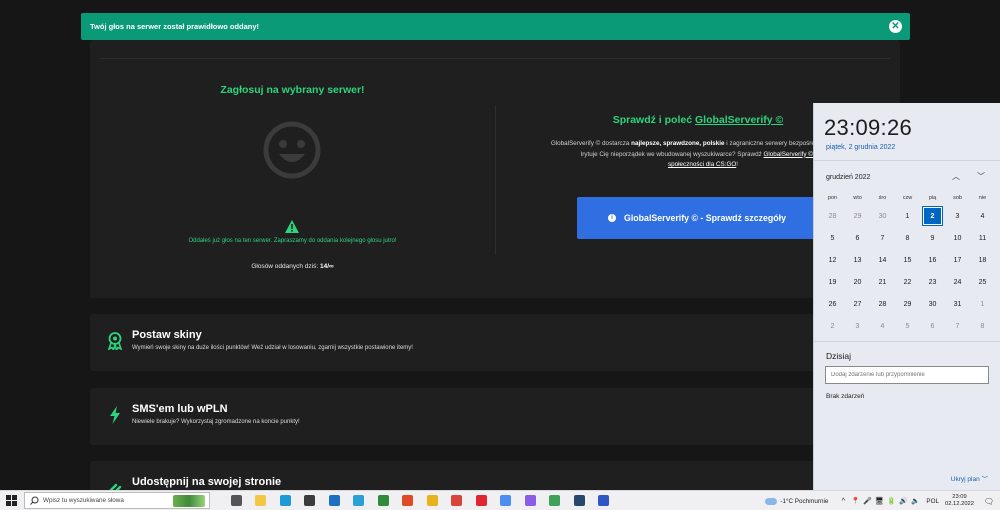 This screenshot has height=510, width=1000. What do you see at coordinates (959, 501) in the screenshot?
I see `taskbar-clock: 23:09 02.12.2022` at bounding box center [959, 501].